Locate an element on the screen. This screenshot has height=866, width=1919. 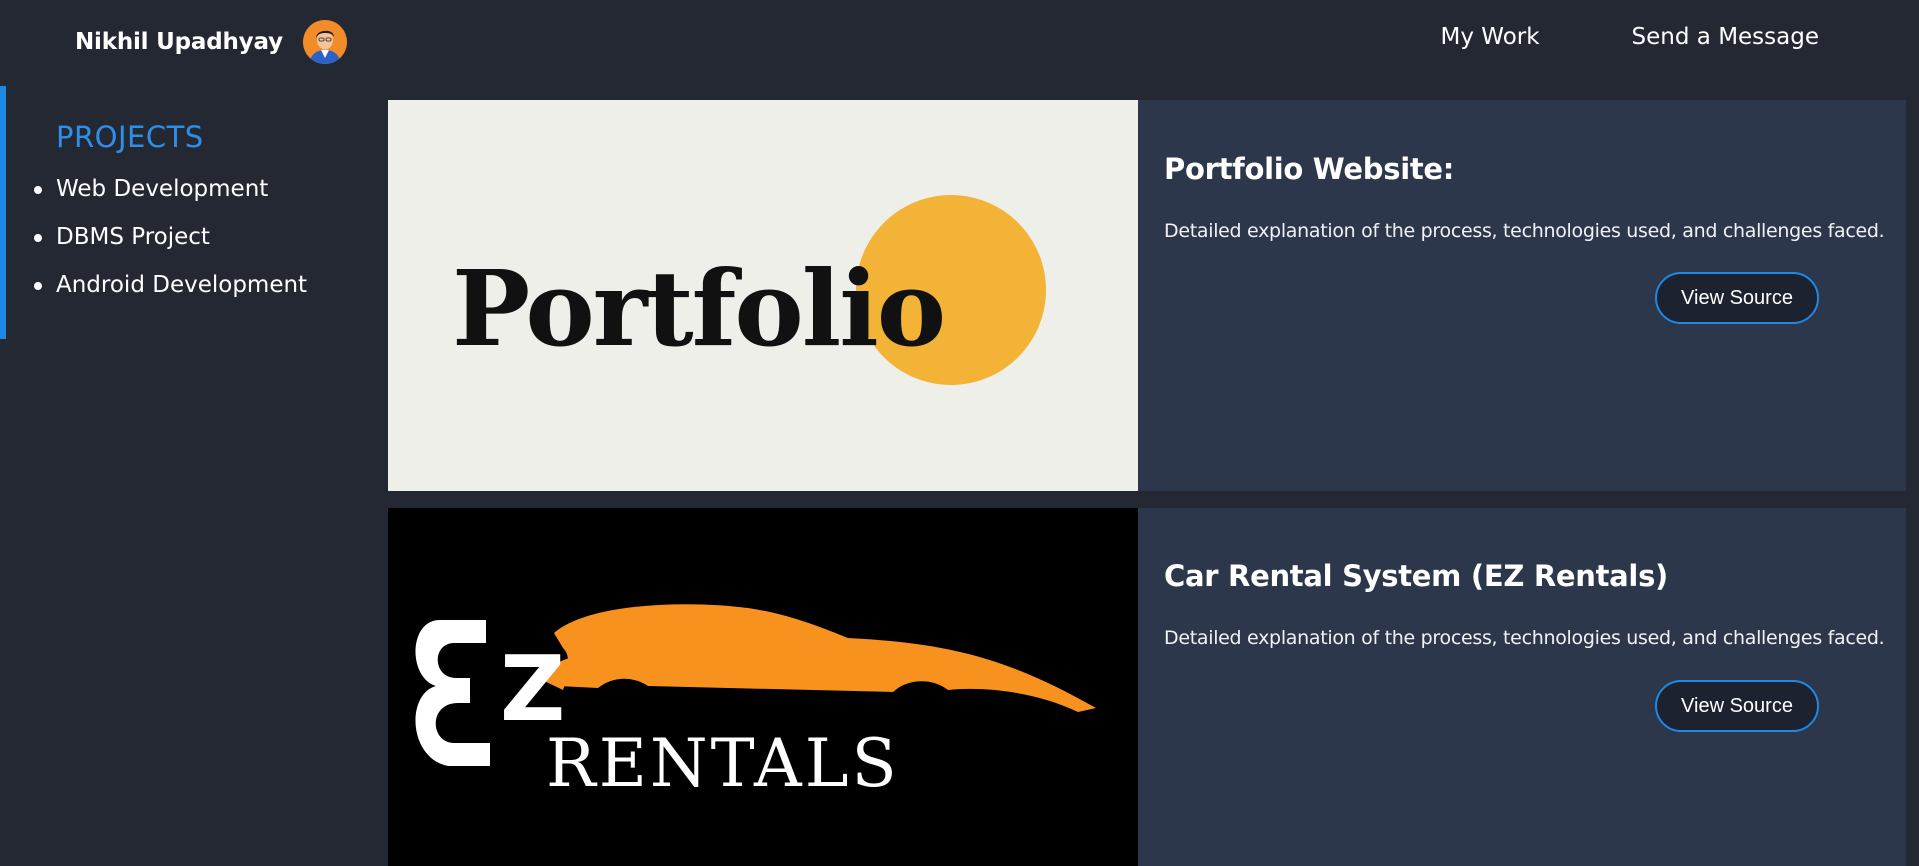
person-avatar-icon is located at coordinates (324, 42).